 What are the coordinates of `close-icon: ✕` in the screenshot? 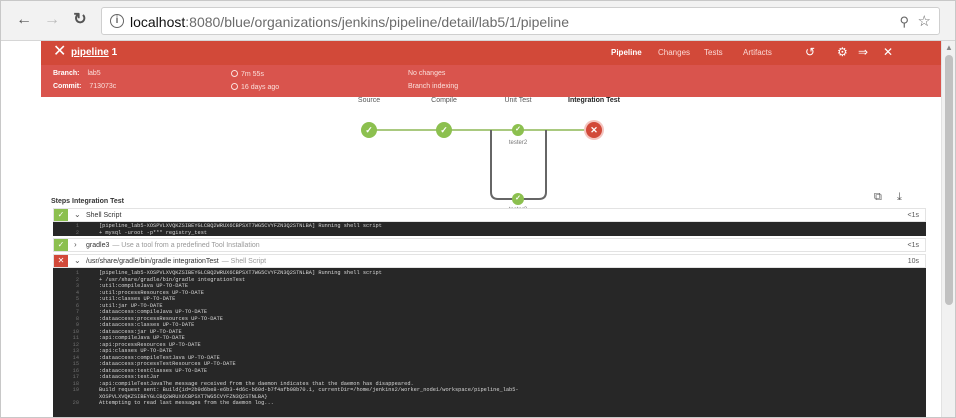 It's located at (59, 52).